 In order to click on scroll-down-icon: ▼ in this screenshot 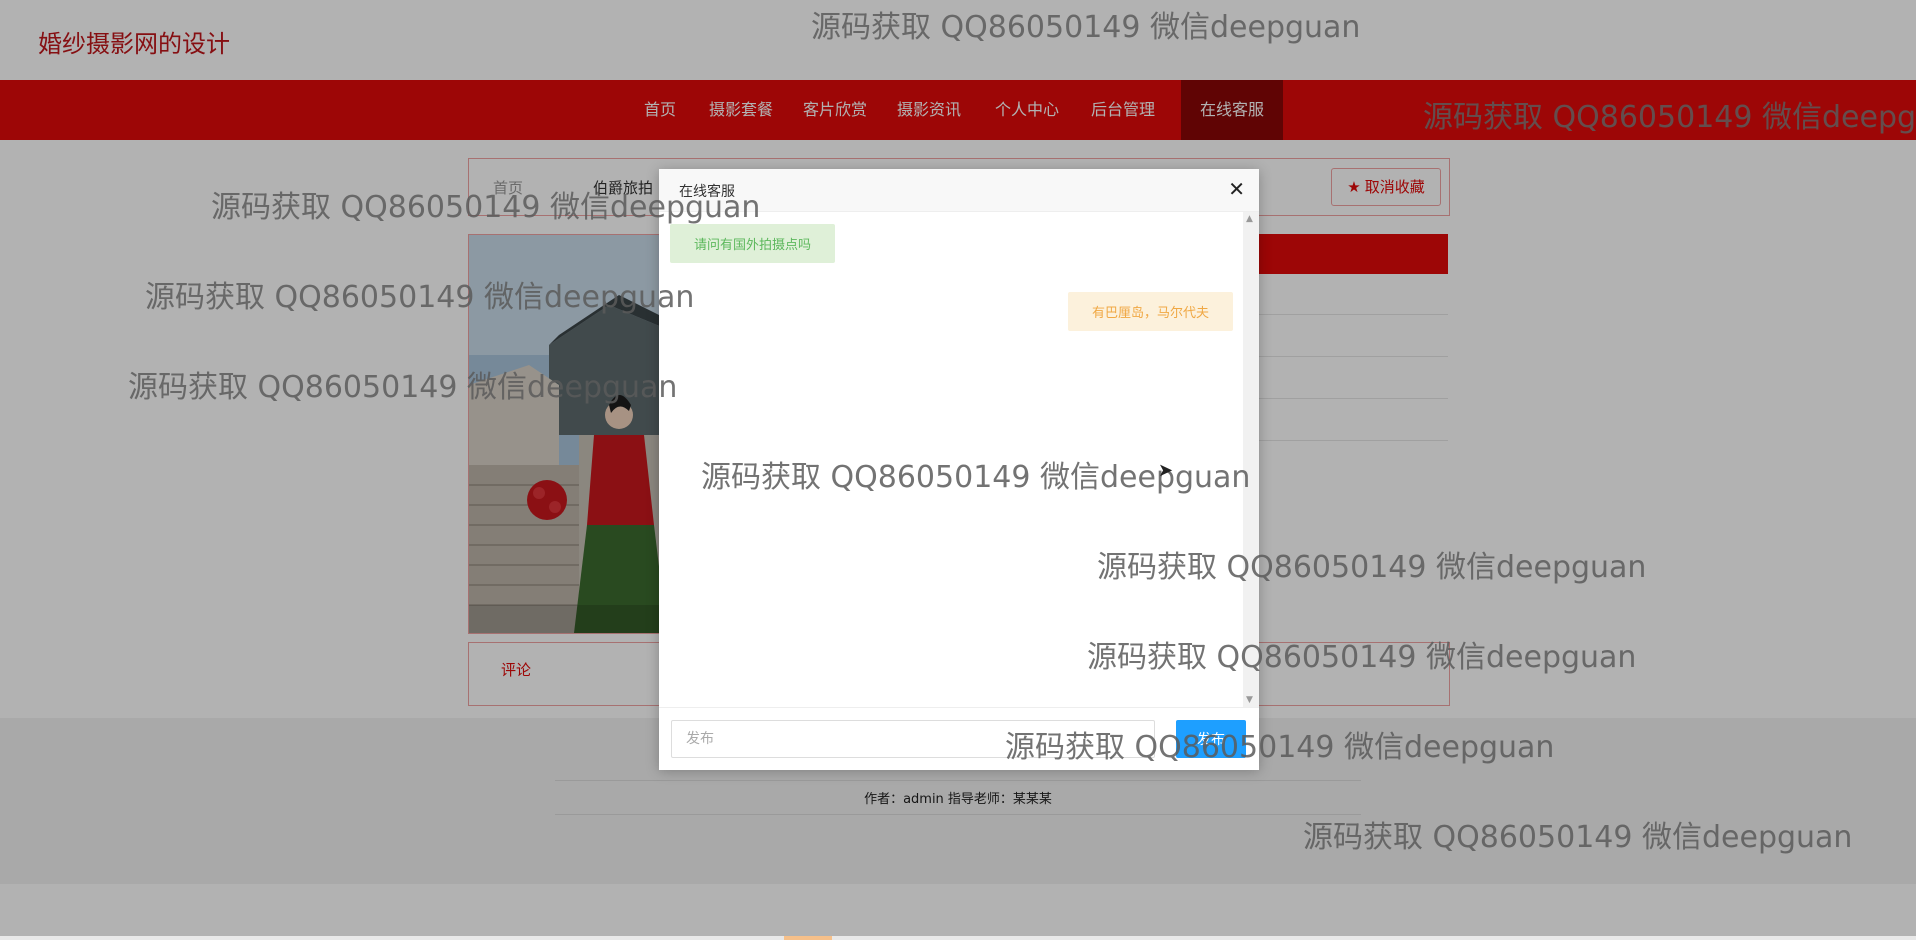, I will do `click(1249, 700)`.